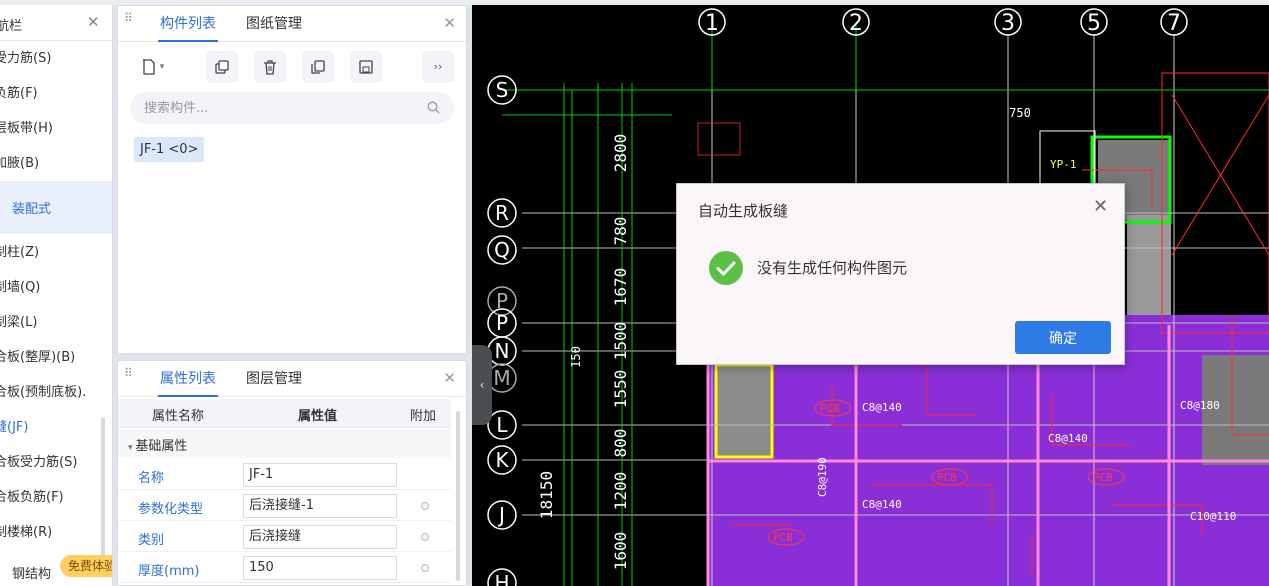 This screenshot has height=586, width=1269. What do you see at coordinates (882, 407) in the screenshot?
I see `tag-rebar: C8@140` at bounding box center [882, 407].